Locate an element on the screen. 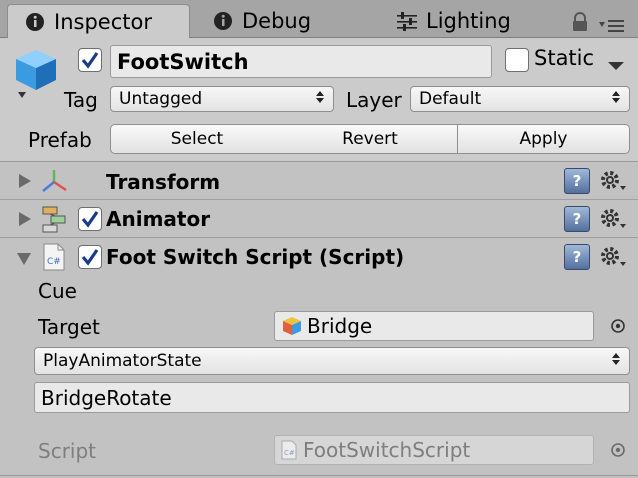 Image resolution: width=638 pixels, height=478 pixels. static-checkbox is located at coordinates (517, 60).